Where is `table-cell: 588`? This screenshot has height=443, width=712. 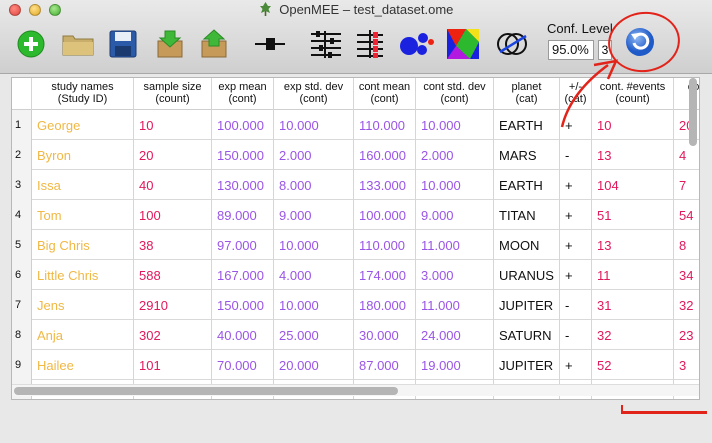
table-cell: 588 is located at coordinates (173, 275).